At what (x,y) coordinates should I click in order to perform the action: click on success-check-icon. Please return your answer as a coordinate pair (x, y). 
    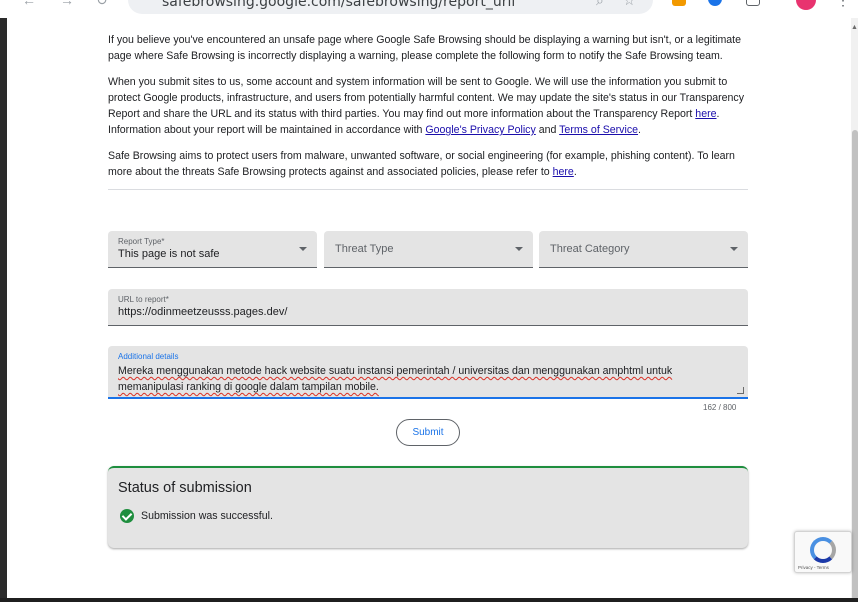
    Looking at the image, I should click on (127, 516).